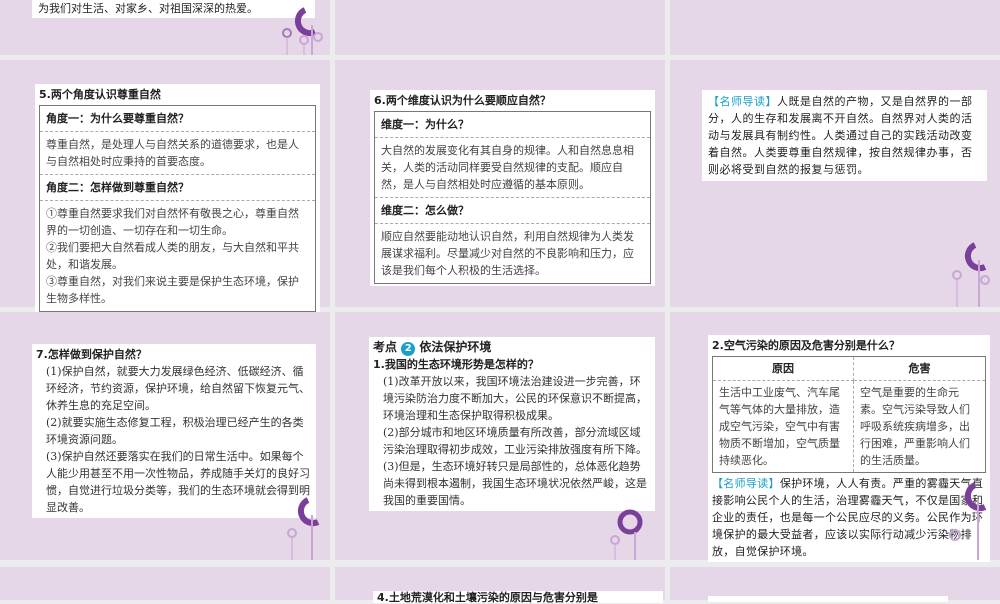 The height and width of the screenshot is (604, 1000). I want to click on kaodian-number-badge: 2, so click(408, 349).